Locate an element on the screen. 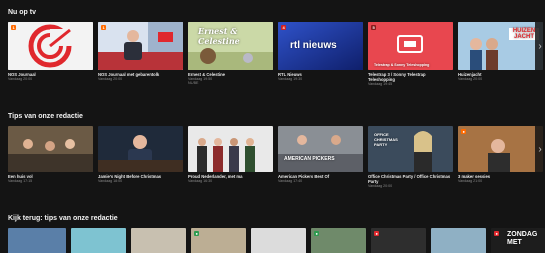 The image size is (545, 253). program-card: 1 NOS Journaal Vandaag 20:00 is located at coordinates (50, 51).